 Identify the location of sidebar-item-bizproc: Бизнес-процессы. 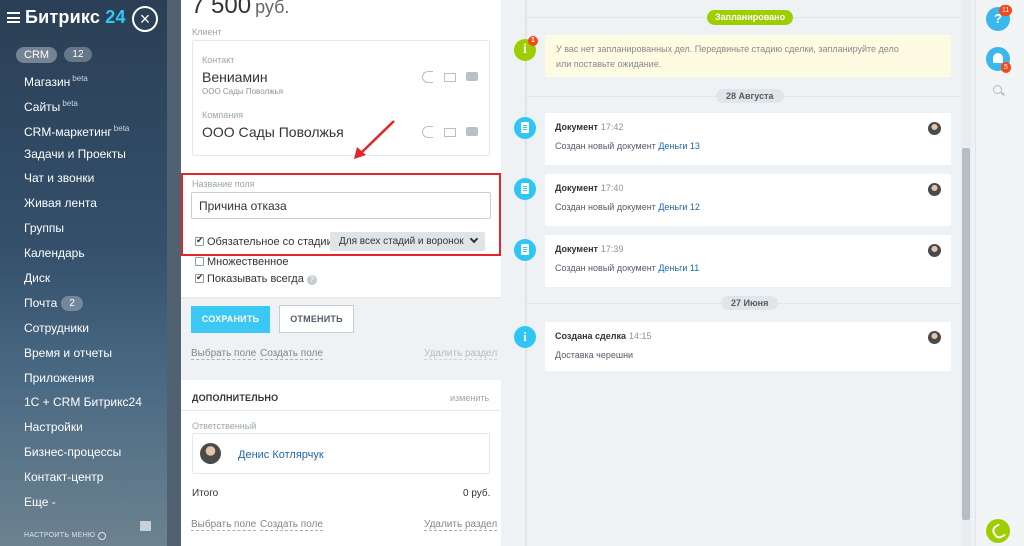
(83, 452).